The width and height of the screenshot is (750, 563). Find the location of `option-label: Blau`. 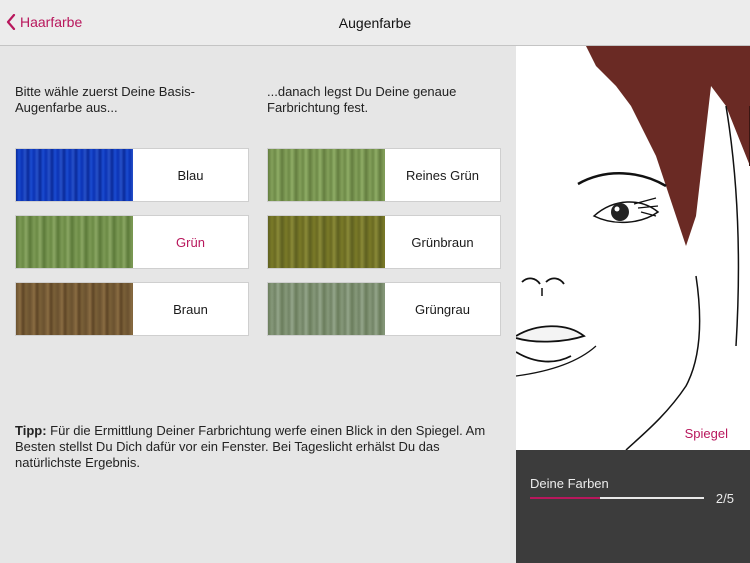

option-label: Blau is located at coordinates (190, 175).